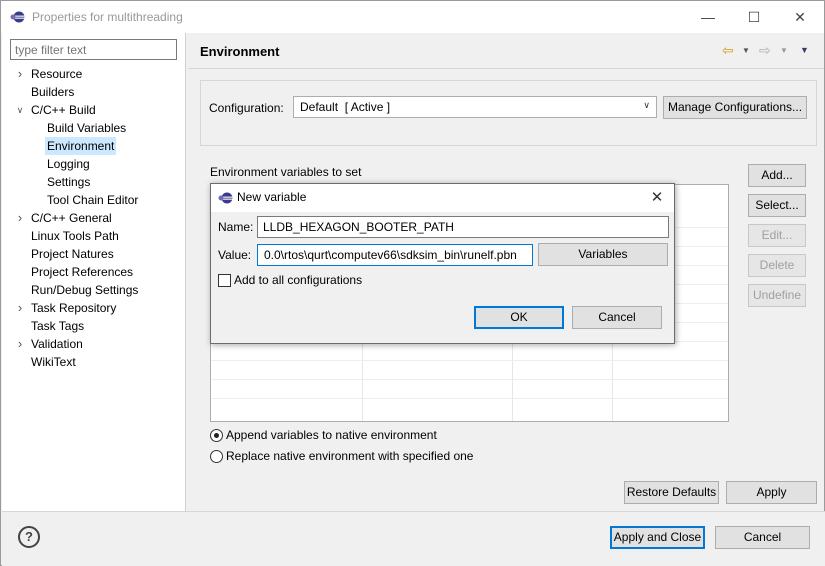 The width and height of the screenshot is (825, 566). I want to click on tree-item: › C/C++ General, so click(94, 218).